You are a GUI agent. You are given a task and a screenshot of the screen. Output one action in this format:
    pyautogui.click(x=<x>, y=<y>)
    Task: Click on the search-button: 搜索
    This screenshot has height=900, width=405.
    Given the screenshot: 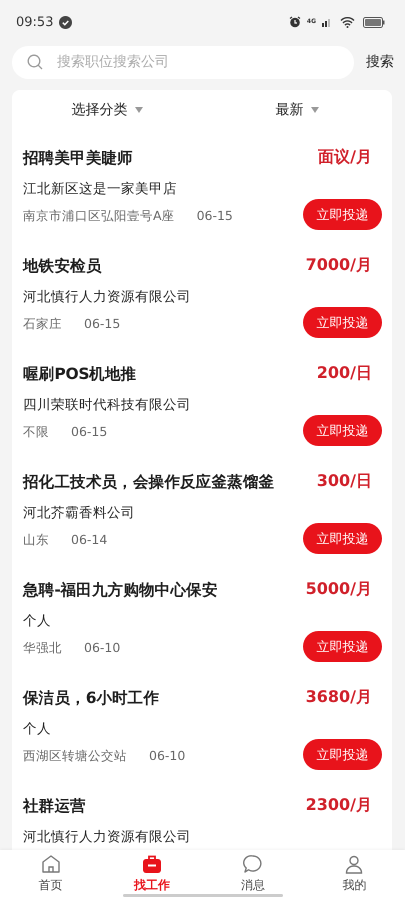 What is the action you would take?
    pyautogui.click(x=380, y=62)
    